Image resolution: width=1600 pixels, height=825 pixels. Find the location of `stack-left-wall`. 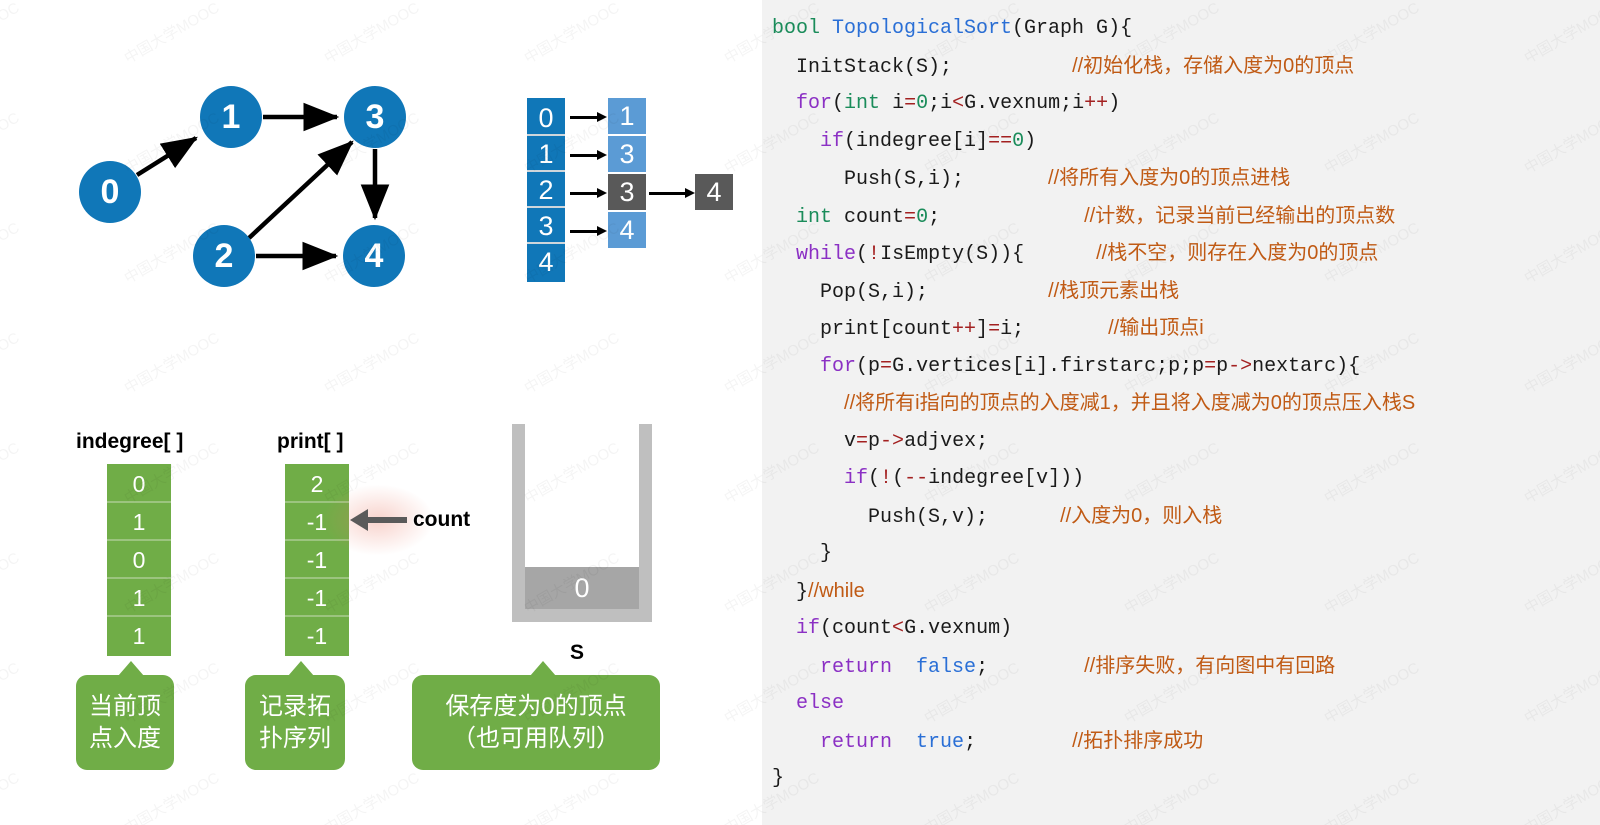

stack-left-wall is located at coordinates (518, 523).